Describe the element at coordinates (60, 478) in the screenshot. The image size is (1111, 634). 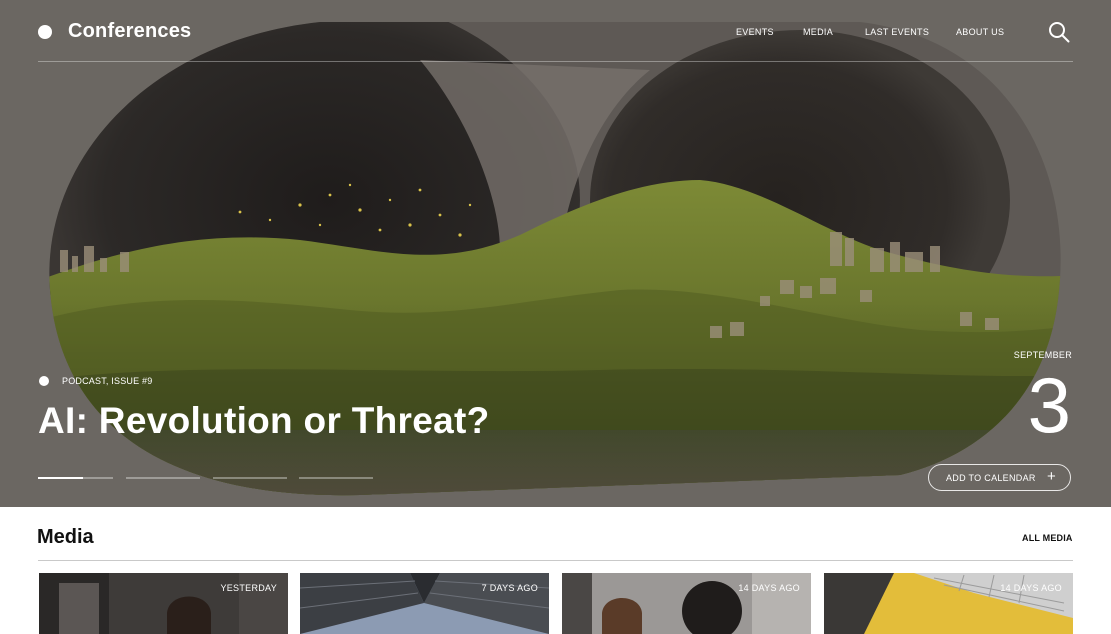
I see `slide-progress-fill` at that location.